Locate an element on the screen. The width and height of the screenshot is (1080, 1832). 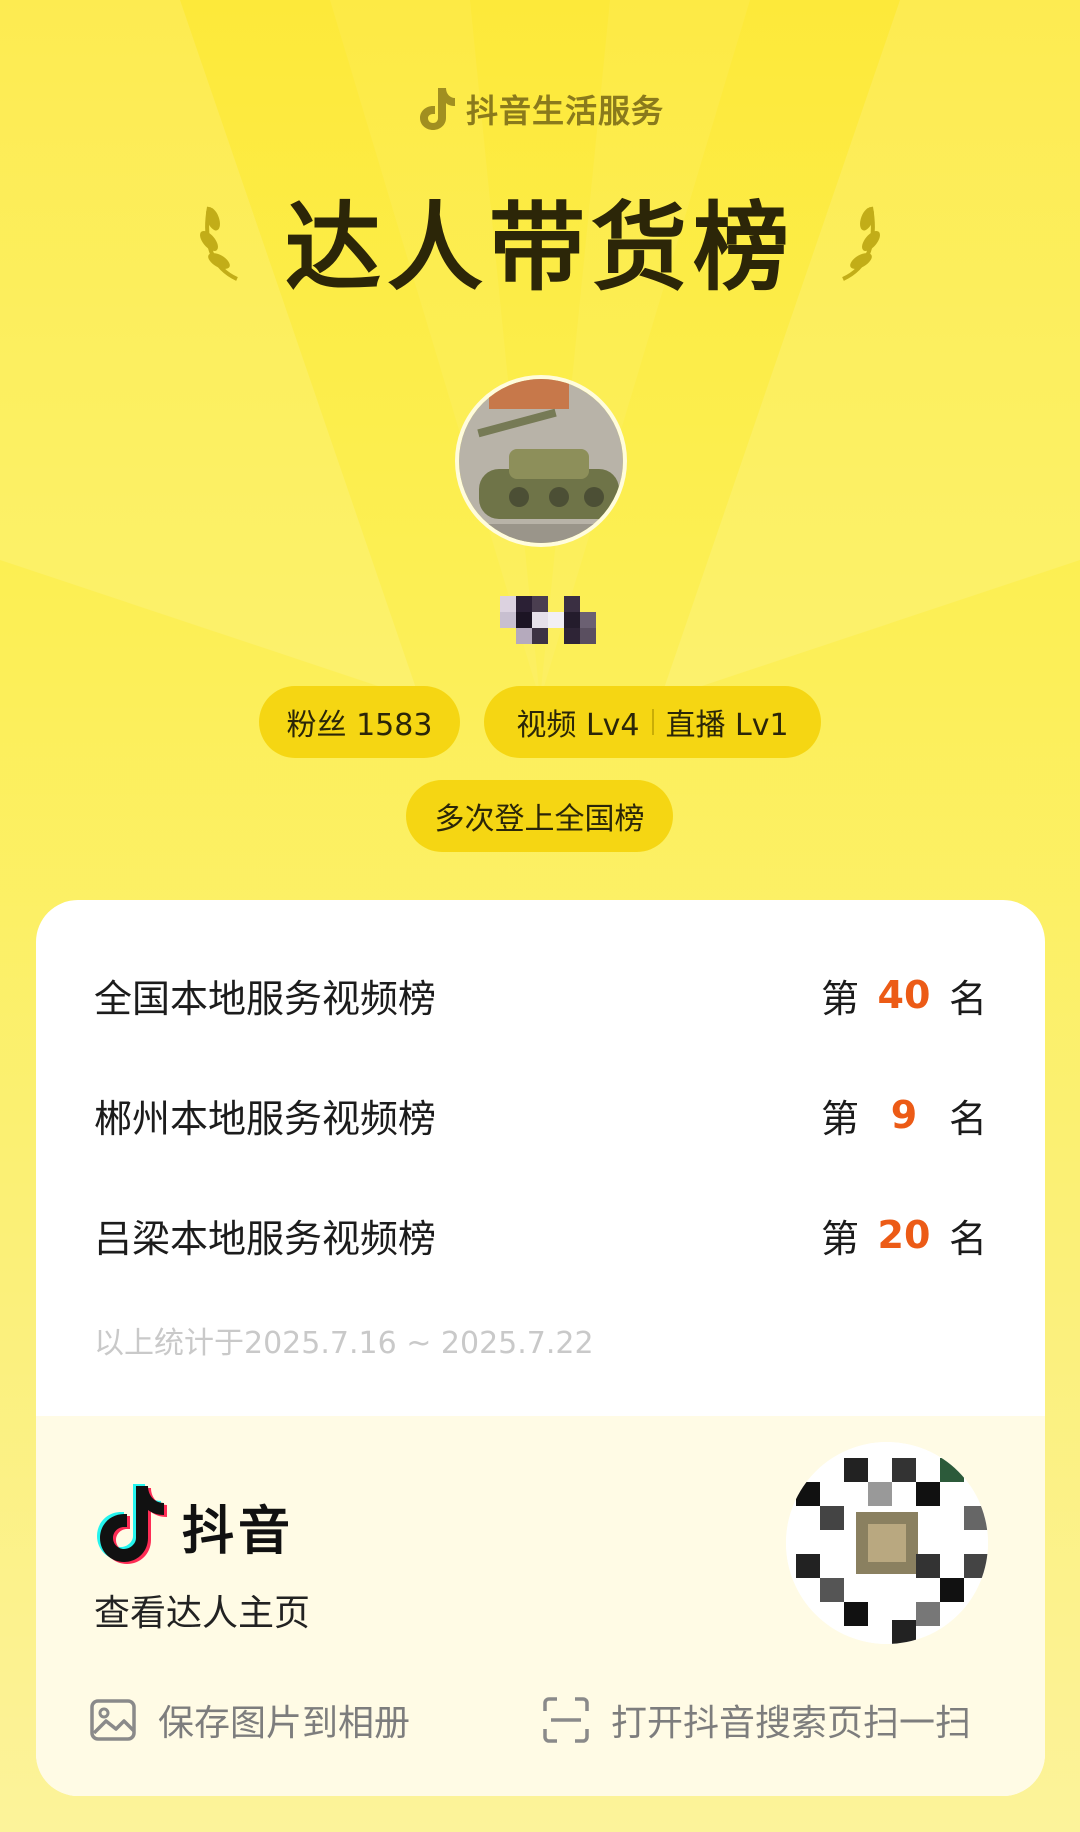
douyin-note-icon is located at coordinates (437, 109).